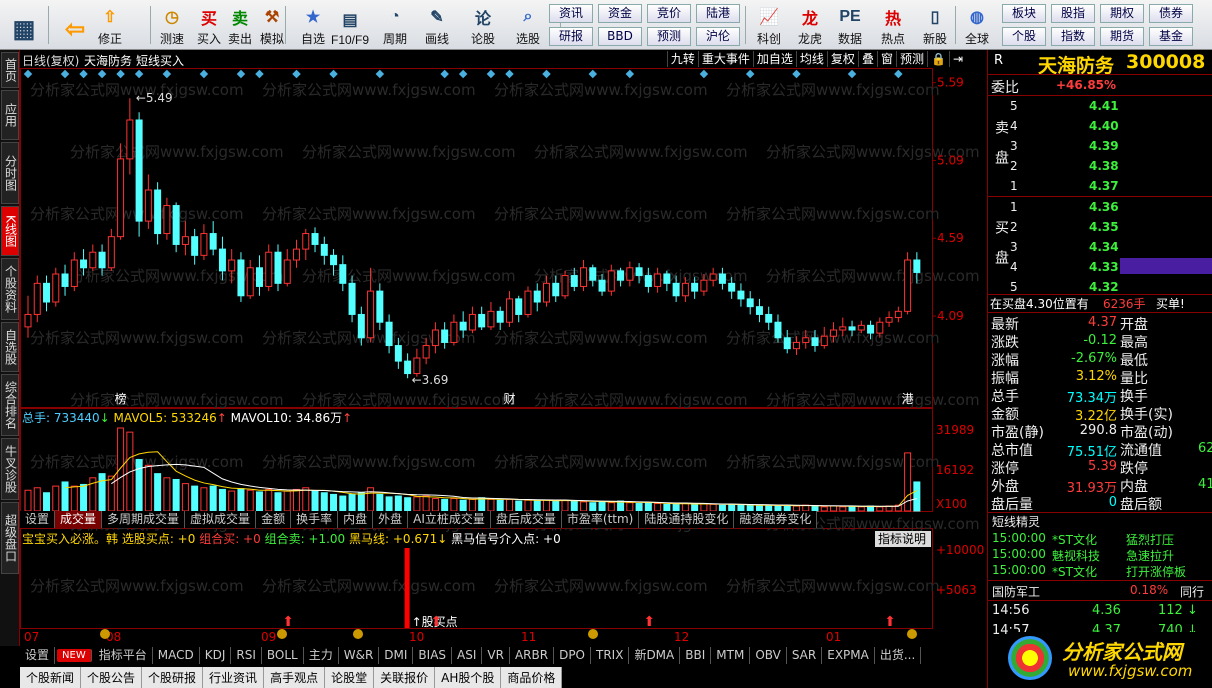  What do you see at coordinates (1104, 227) in the screenshot?
I see `buy-price: 4.35` at bounding box center [1104, 227].